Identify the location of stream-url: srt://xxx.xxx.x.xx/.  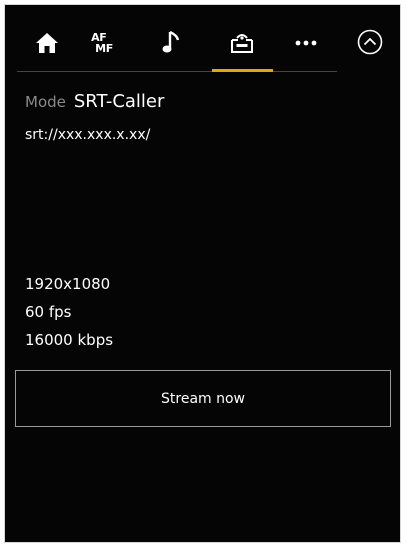
(88, 135).